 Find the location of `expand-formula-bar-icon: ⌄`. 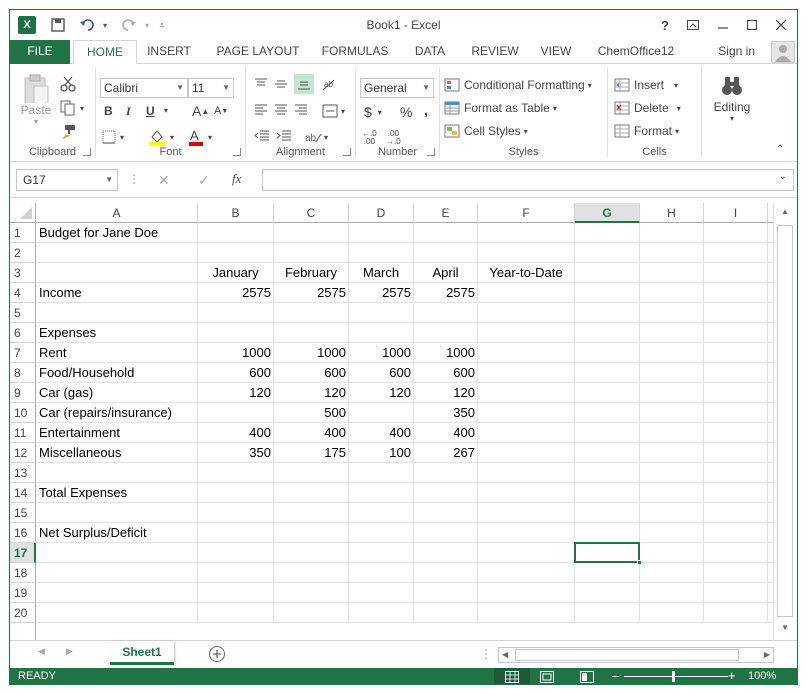

expand-formula-bar-icon: ⌄ is located at coordinates (783, 176).